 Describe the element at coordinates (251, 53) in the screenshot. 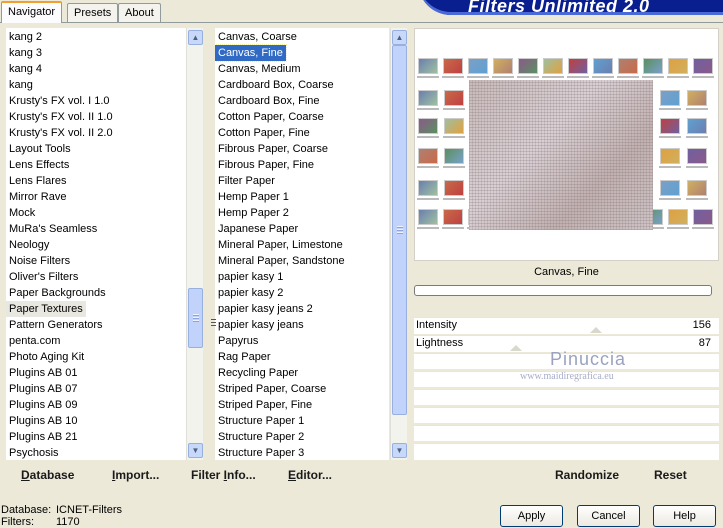

I see `filter-list-item: Canvas, Fine` at that location.